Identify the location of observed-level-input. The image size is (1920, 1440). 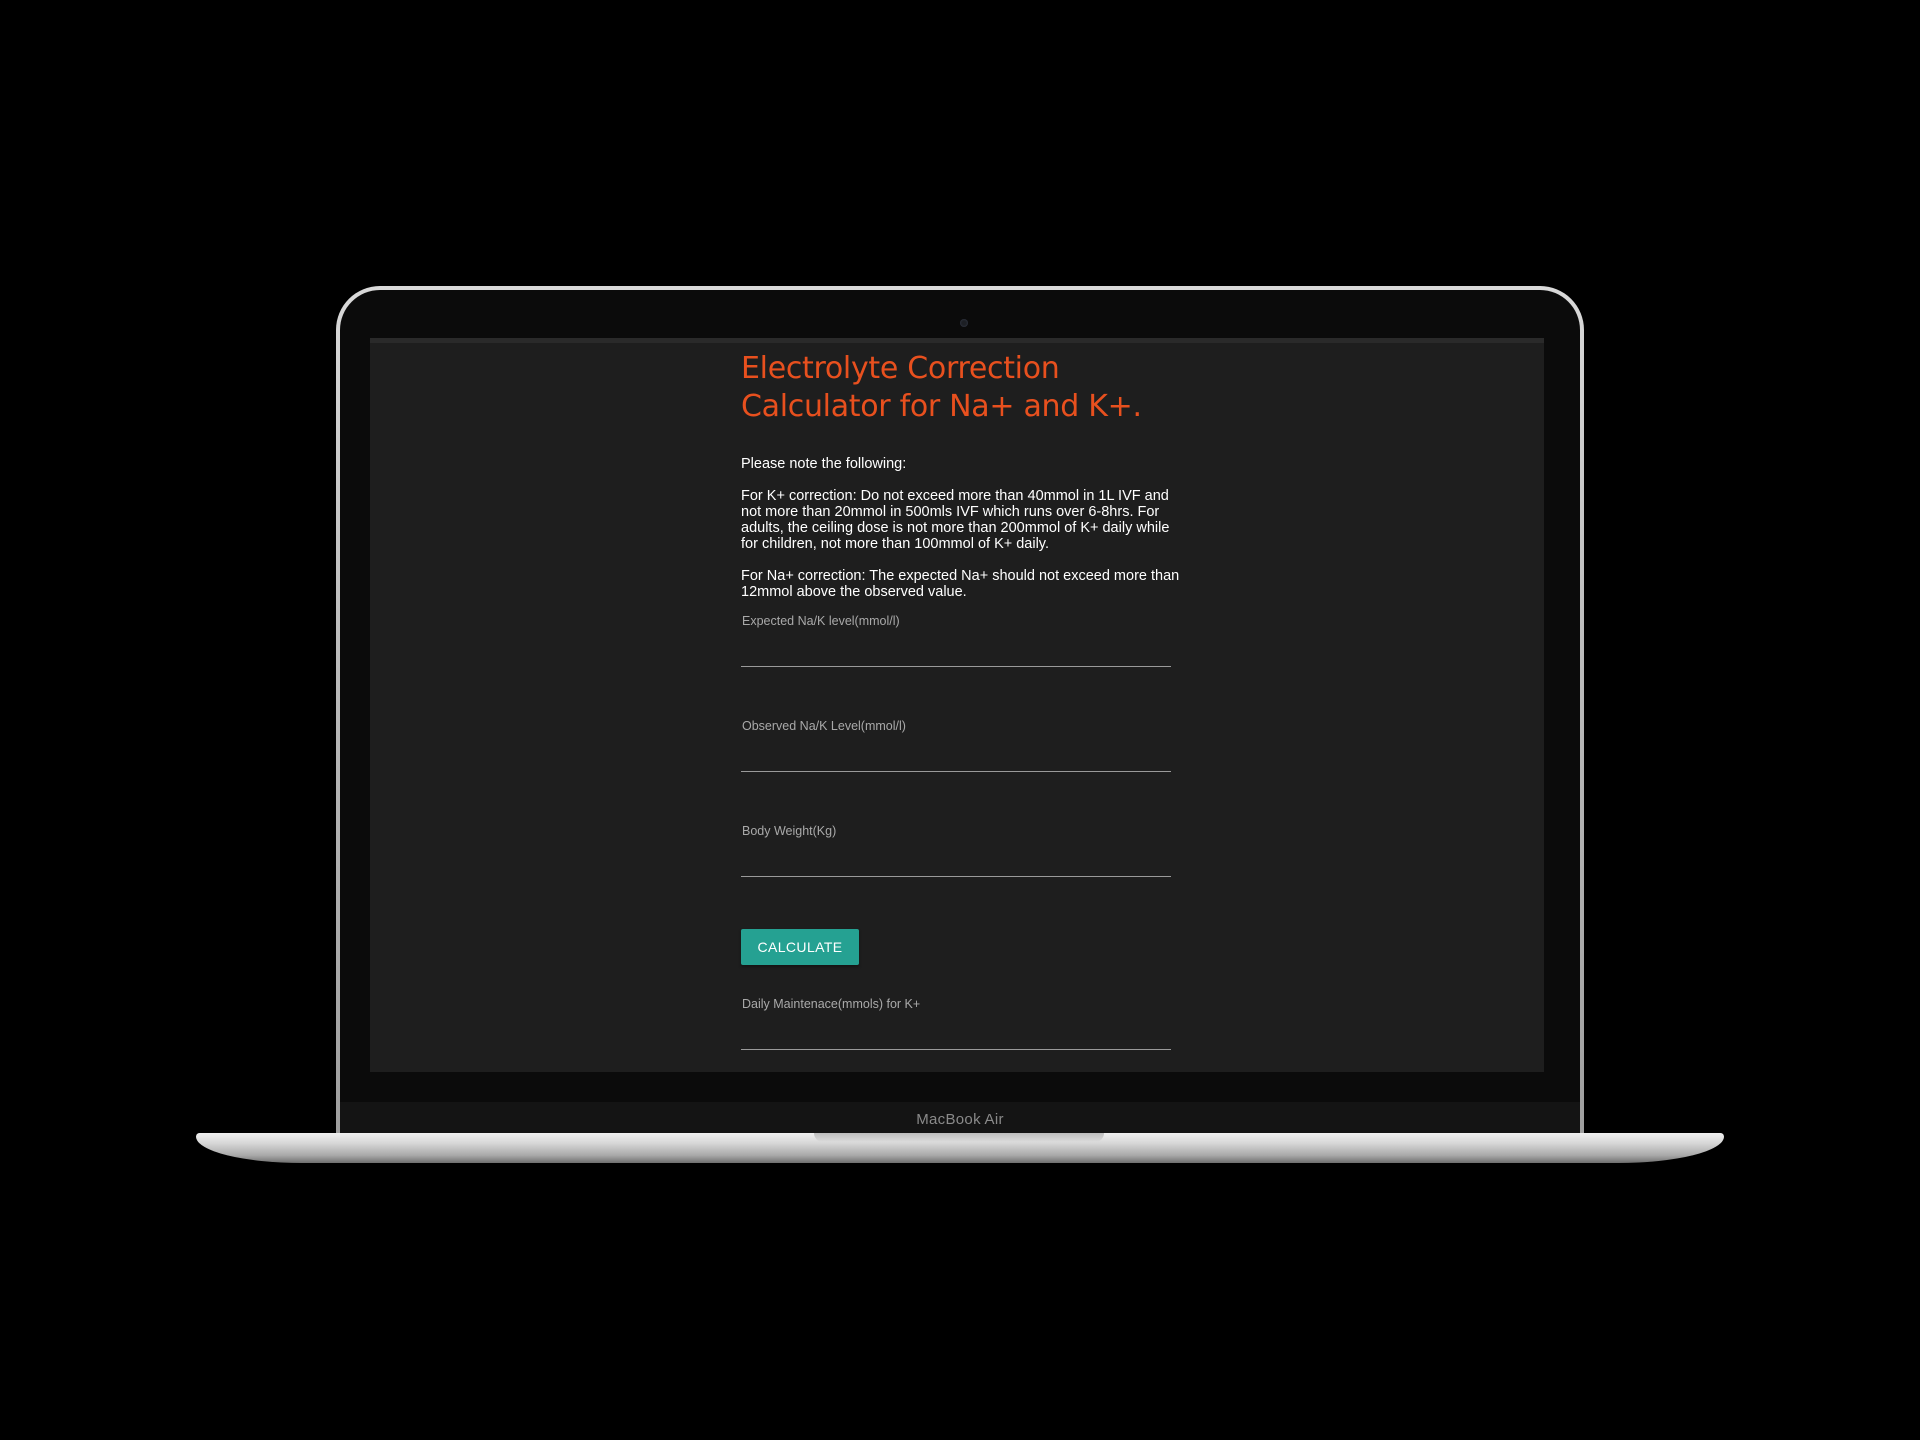
(956, 760).